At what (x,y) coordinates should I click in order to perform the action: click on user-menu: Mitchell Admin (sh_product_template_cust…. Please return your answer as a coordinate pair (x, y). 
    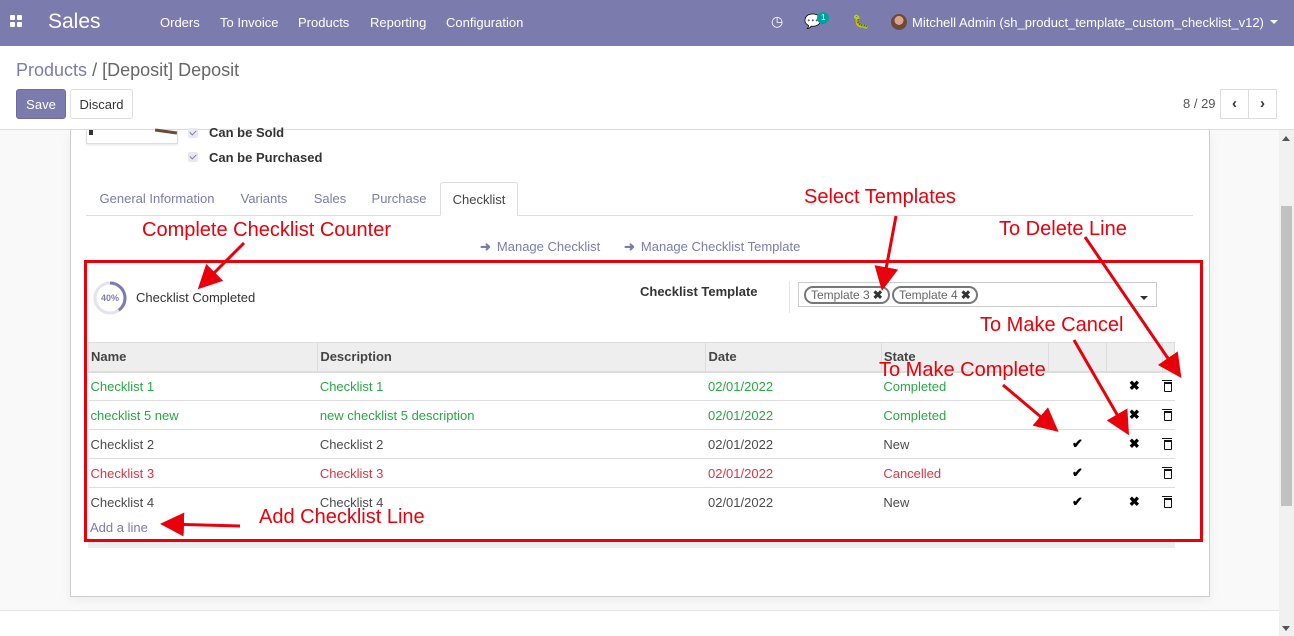
    Looking at the image, I should click on (1088, 22).